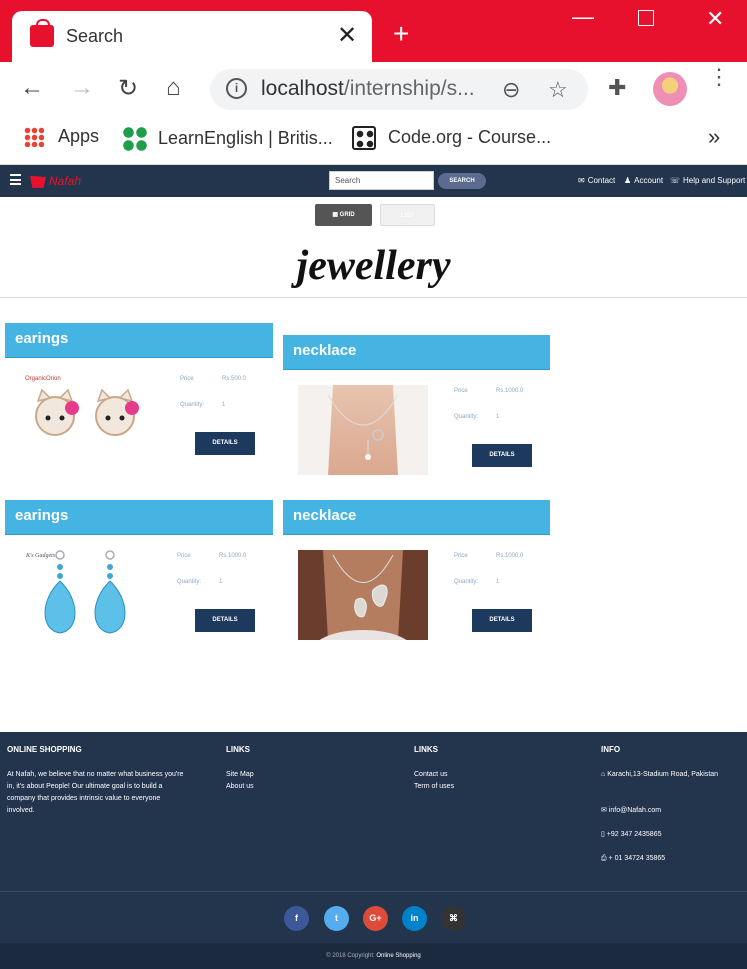 The height and width of the screenshot is (969, 747). Describe the element at coordinates (373, 891) in the screenshot. I see `footer-divider` at that location.